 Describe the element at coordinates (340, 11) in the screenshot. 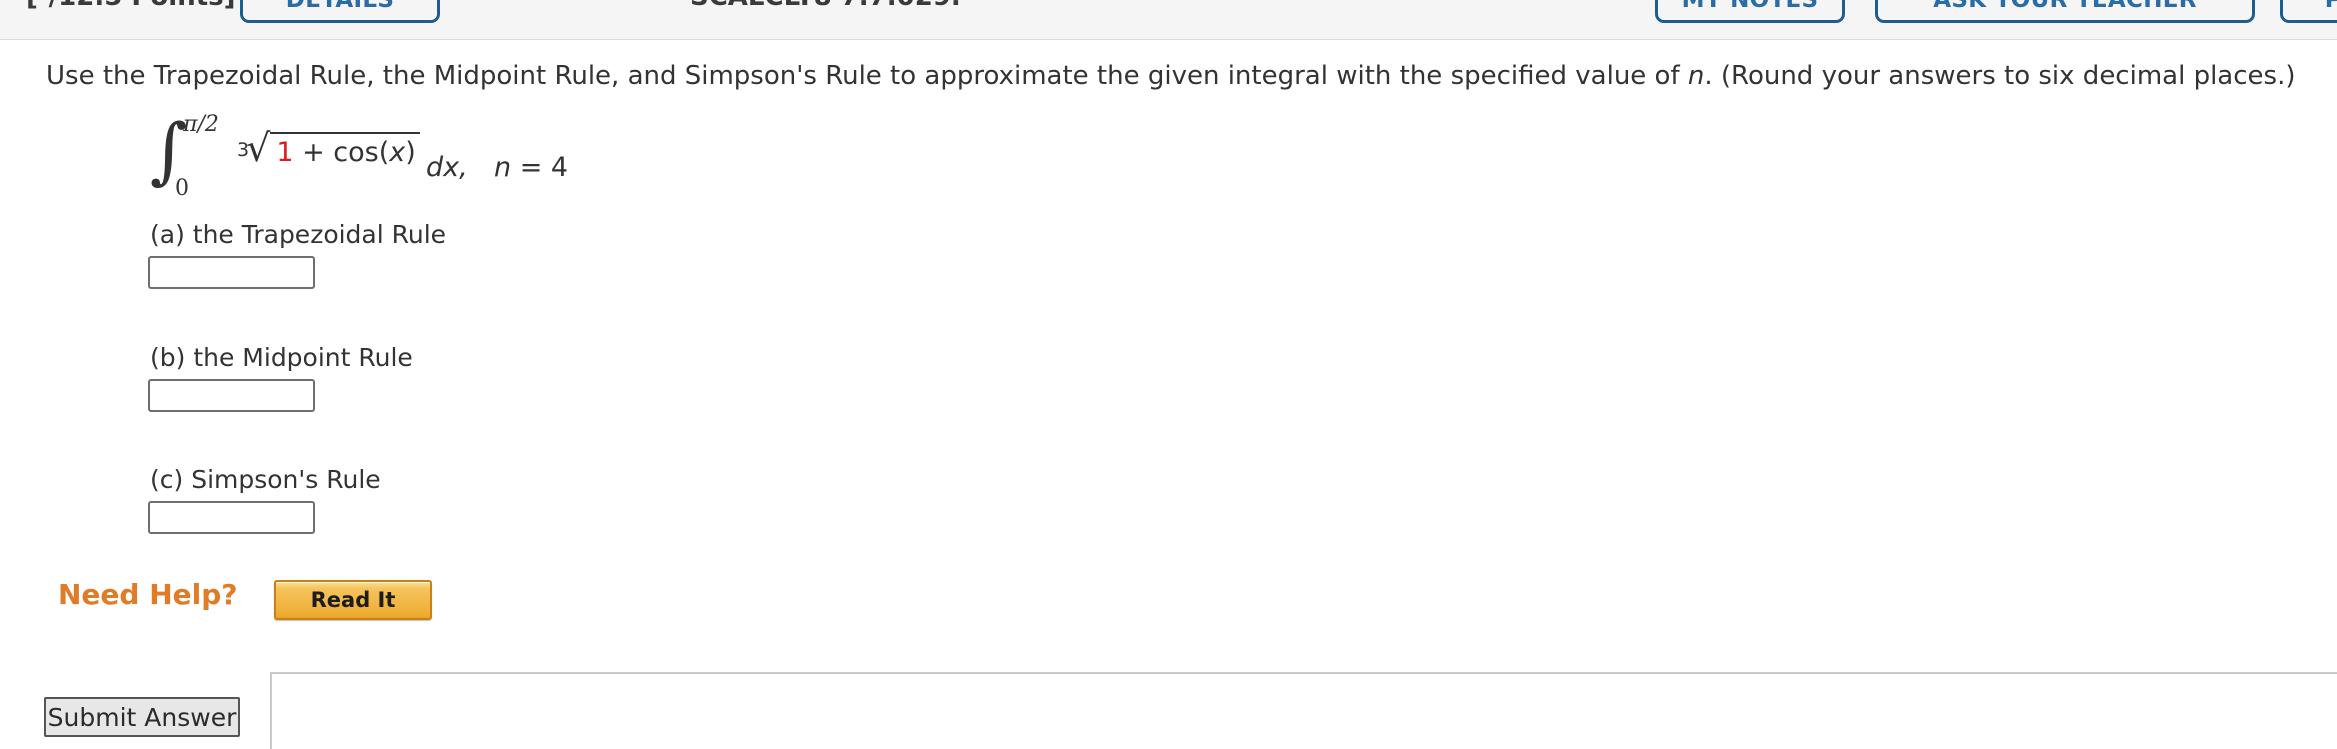

I see `details-button: DETAILS` at that location.